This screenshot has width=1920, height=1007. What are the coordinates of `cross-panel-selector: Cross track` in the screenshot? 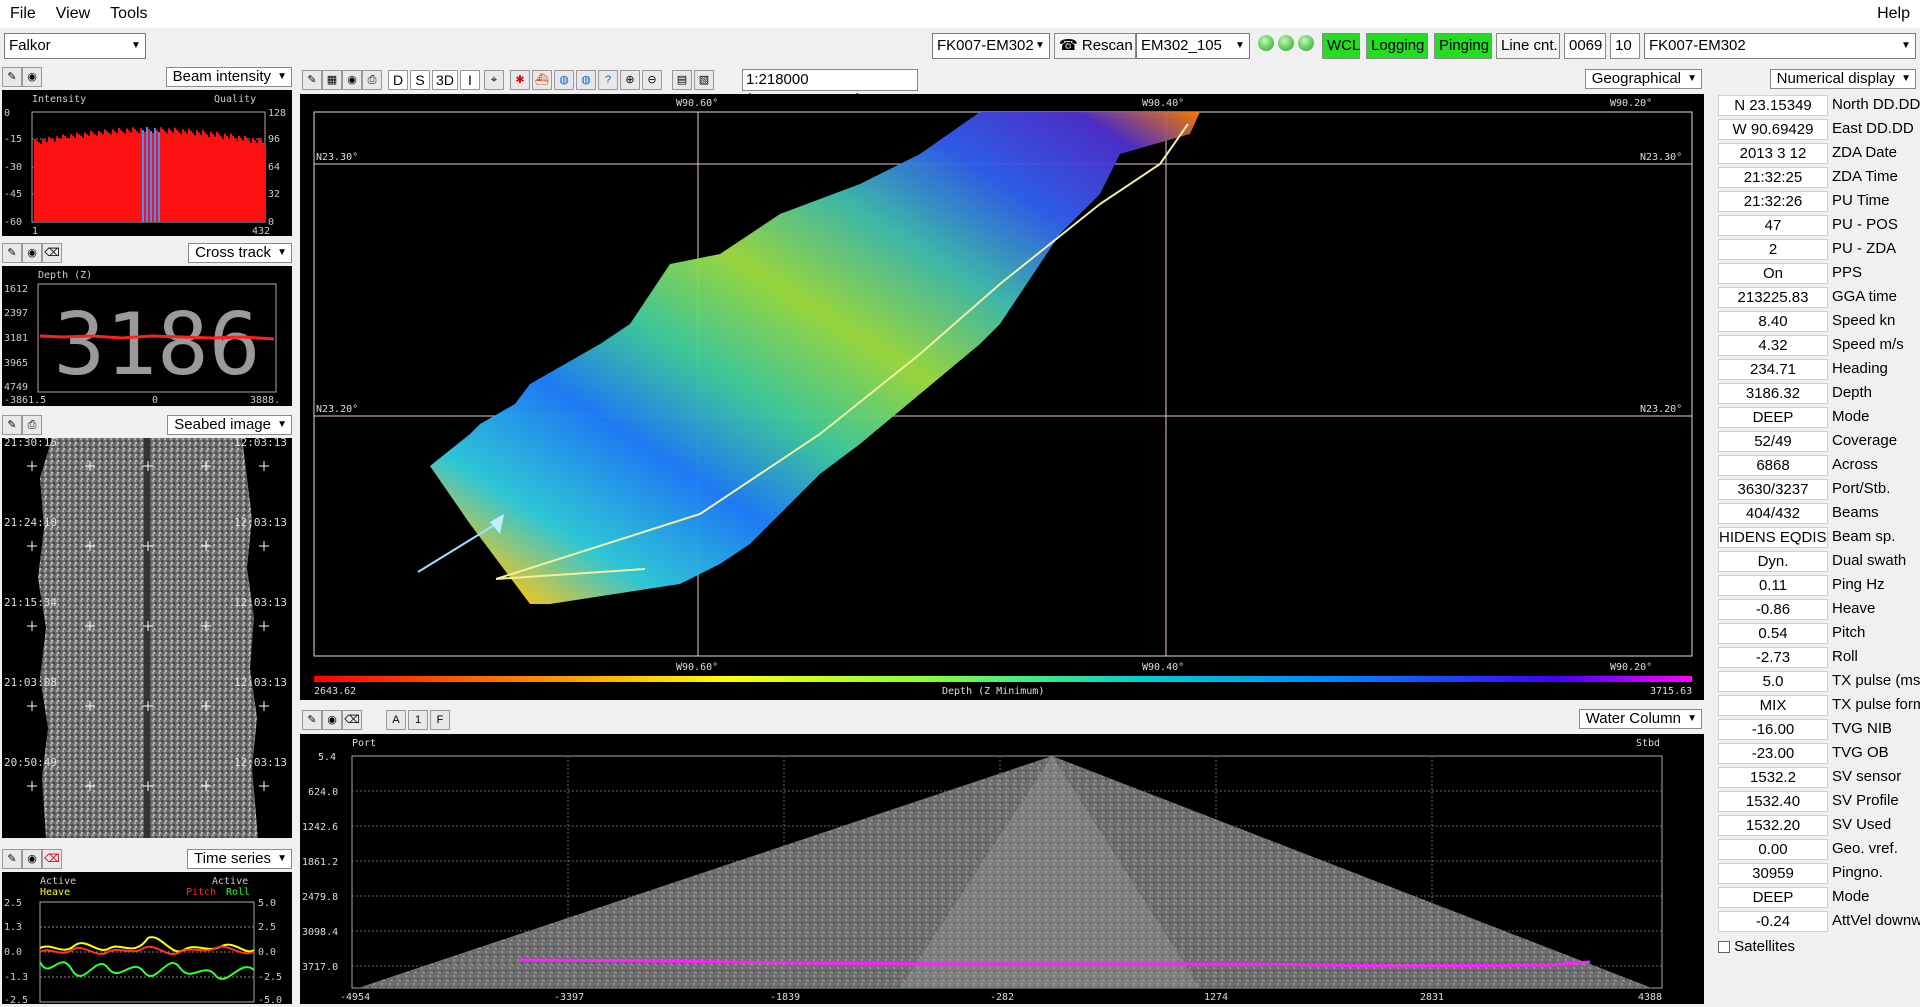 It's located at (240, 253).